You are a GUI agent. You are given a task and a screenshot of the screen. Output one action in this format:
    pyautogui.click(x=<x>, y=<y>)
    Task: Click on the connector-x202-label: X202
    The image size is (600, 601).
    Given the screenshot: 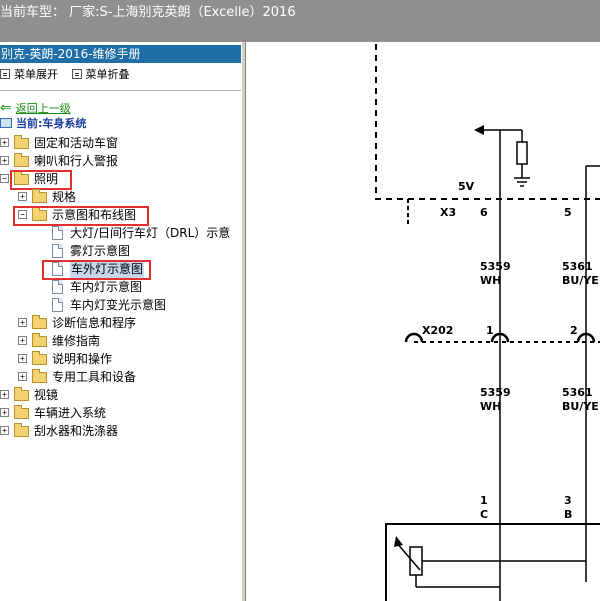 What is the action you would take?
    pyautogui.click(x=437, y=330)
    